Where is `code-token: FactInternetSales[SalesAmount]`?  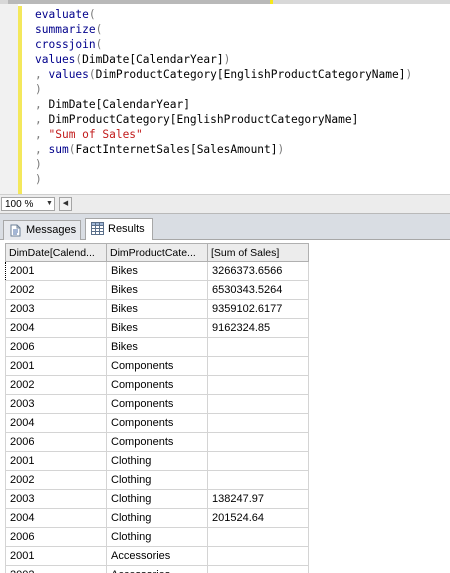 code-token: FactInternetSales[SalesAmount] is located at coordinates (176, 149).